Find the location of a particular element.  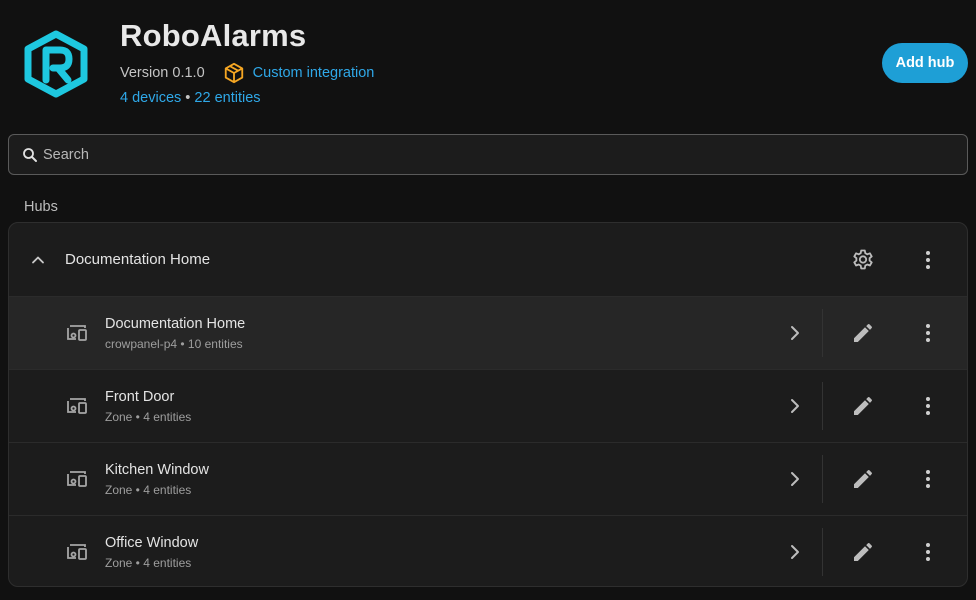

chevron-up-icon is located at coordinates (38, 260).